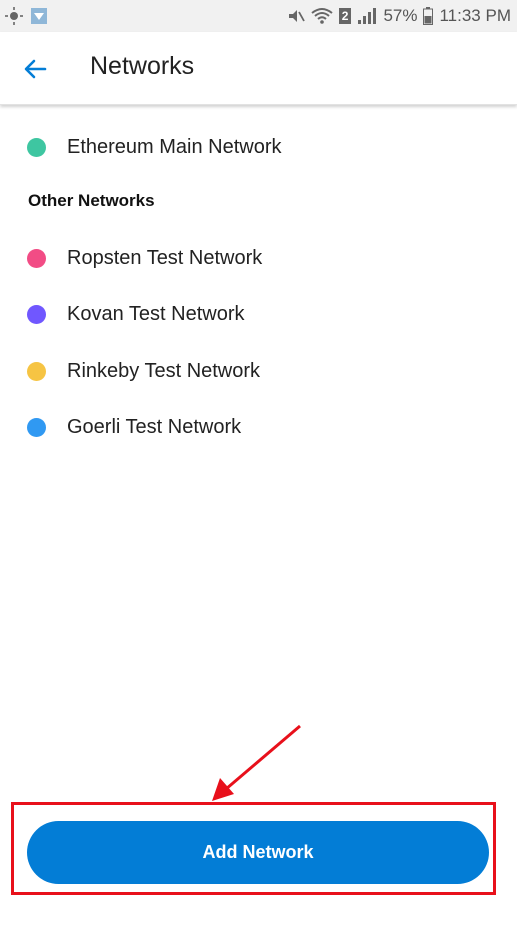 The image size is (517, 927). What do you see at coordinates (428, 16) in the screenshot?
I see `battery-icon` at bounding box center [428, 16].